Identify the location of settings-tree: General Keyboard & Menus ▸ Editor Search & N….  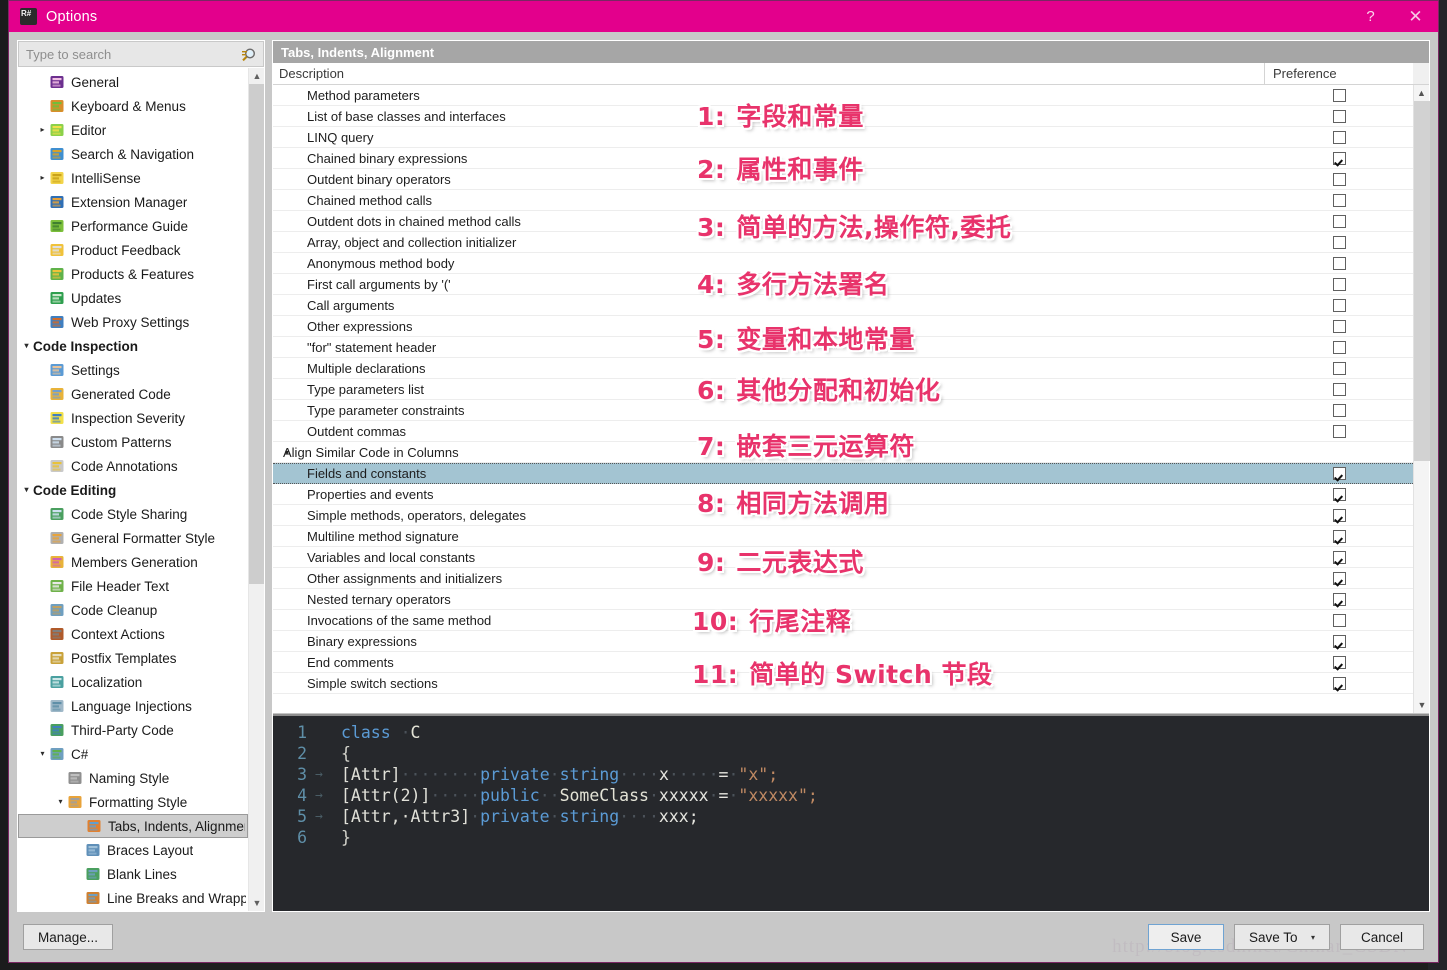
(133, 489).